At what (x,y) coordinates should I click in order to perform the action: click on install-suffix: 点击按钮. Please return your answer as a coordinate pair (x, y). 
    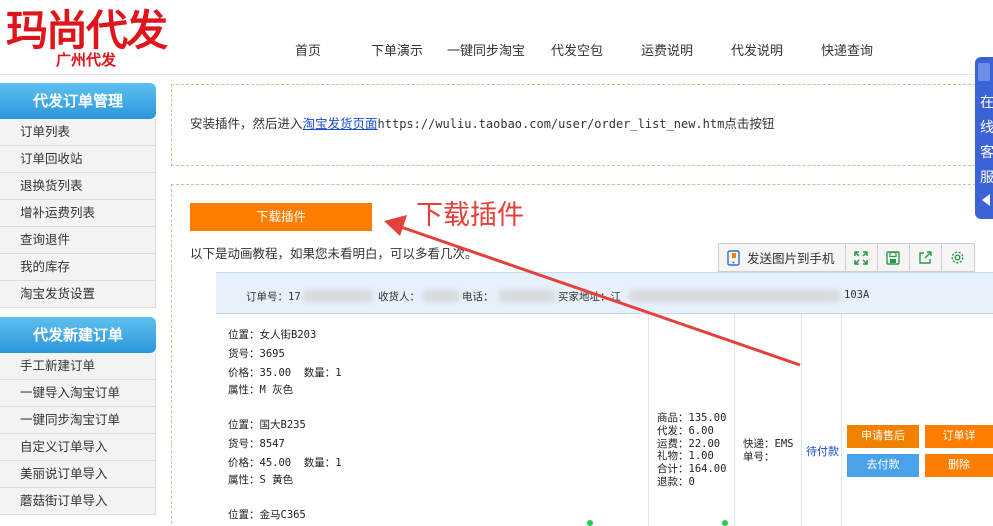
    Looking at the image, I should click on (749, 123).